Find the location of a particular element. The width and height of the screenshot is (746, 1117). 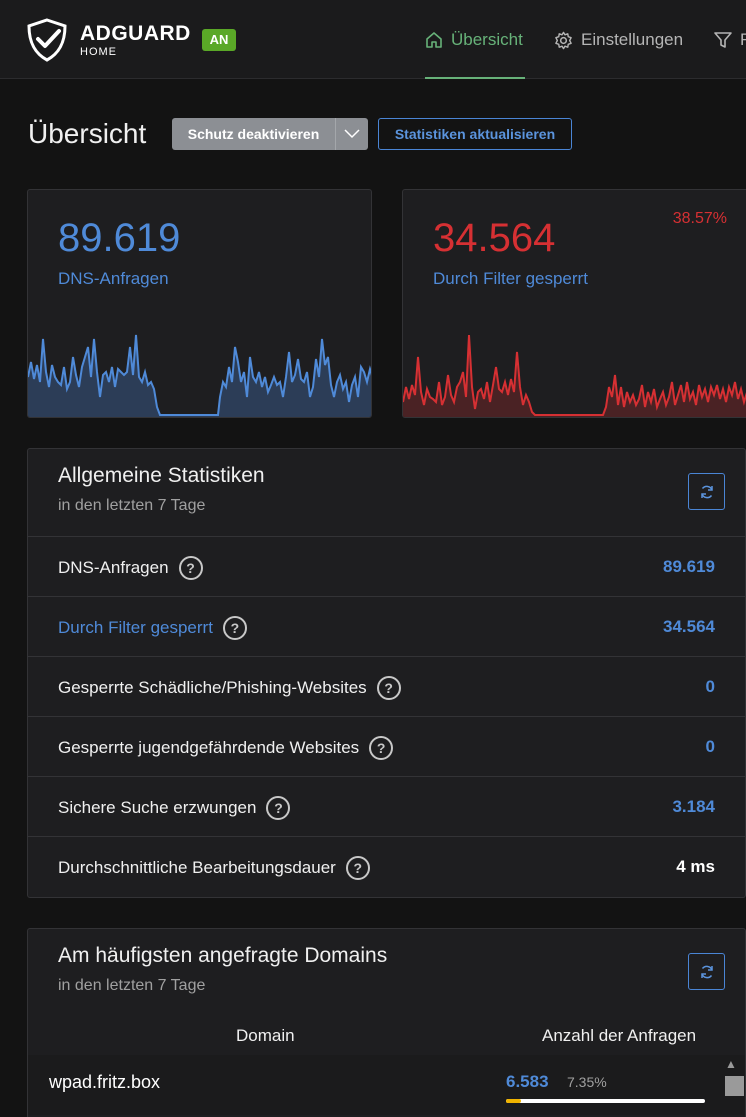

general-statistics-subtitle: in den letzten 7 Tage is located at coordinates (132, 505).